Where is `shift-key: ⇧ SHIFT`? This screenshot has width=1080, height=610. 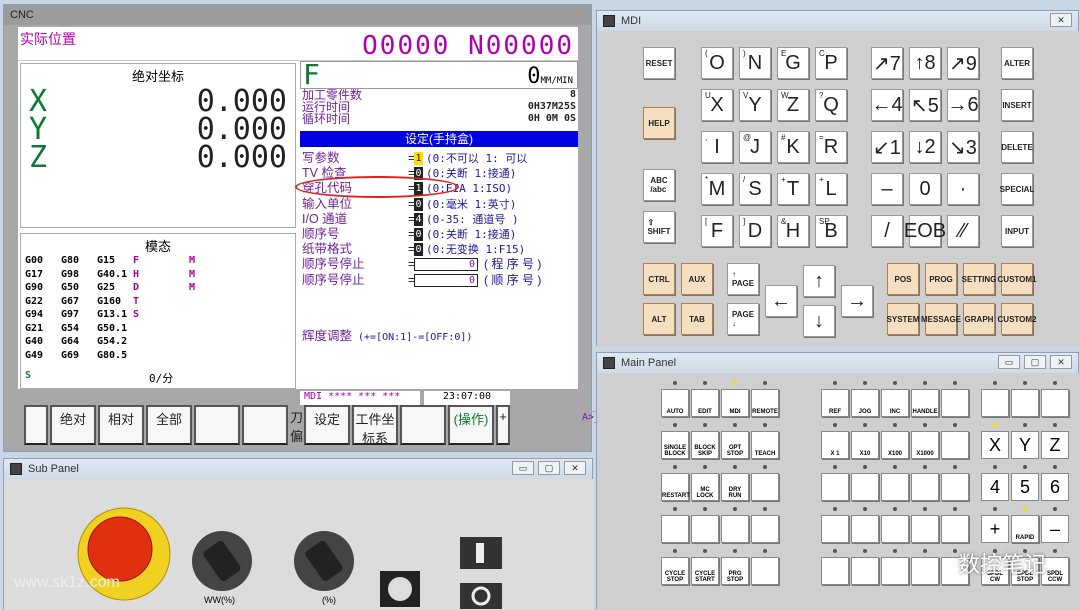 shift-key: ⇧ SHIFT is located at coordinates (659, 227).